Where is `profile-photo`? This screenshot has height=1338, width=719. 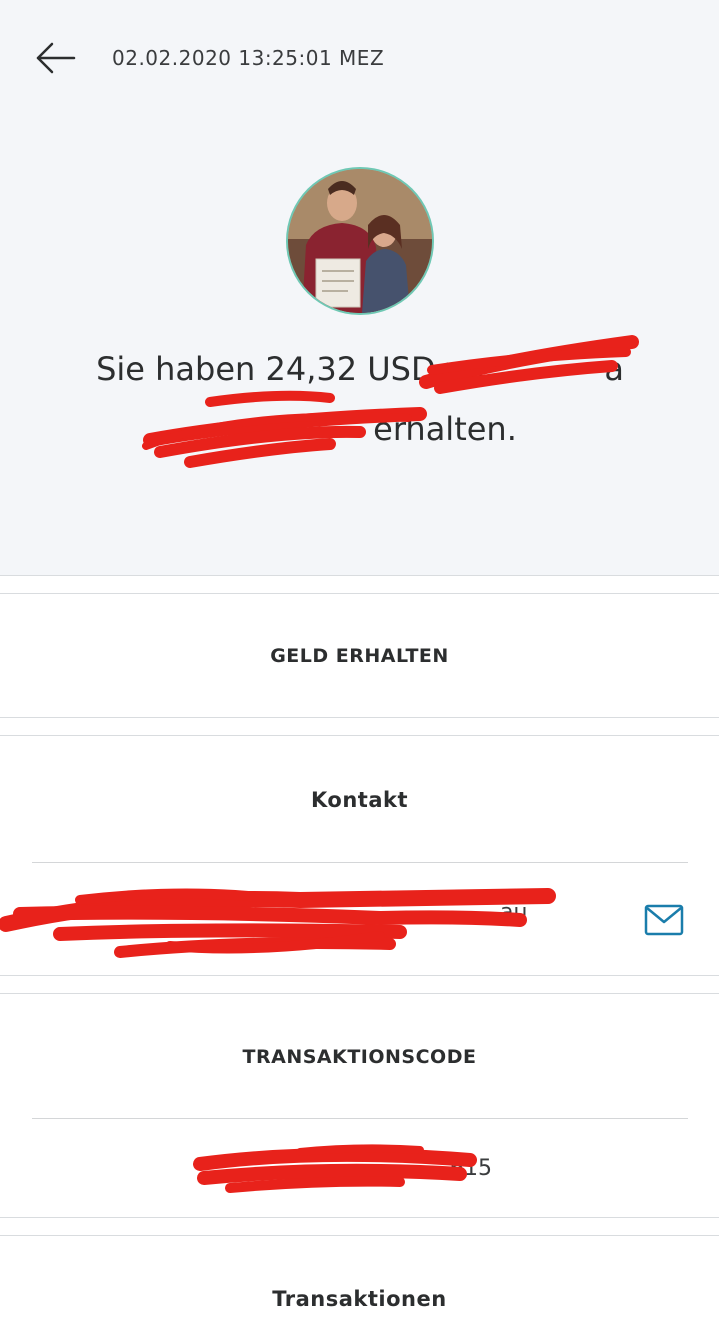 profile-photo is located at coordinates (360, 241).